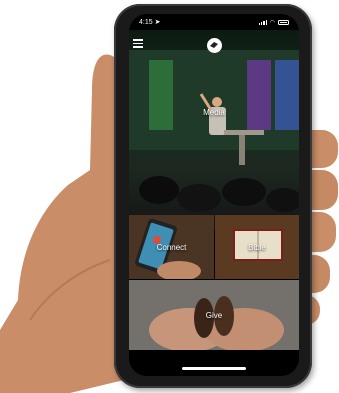 The height and width of the screenshot is (393, 339). I want to click on bible-tile: Bible, so click(257, 247).